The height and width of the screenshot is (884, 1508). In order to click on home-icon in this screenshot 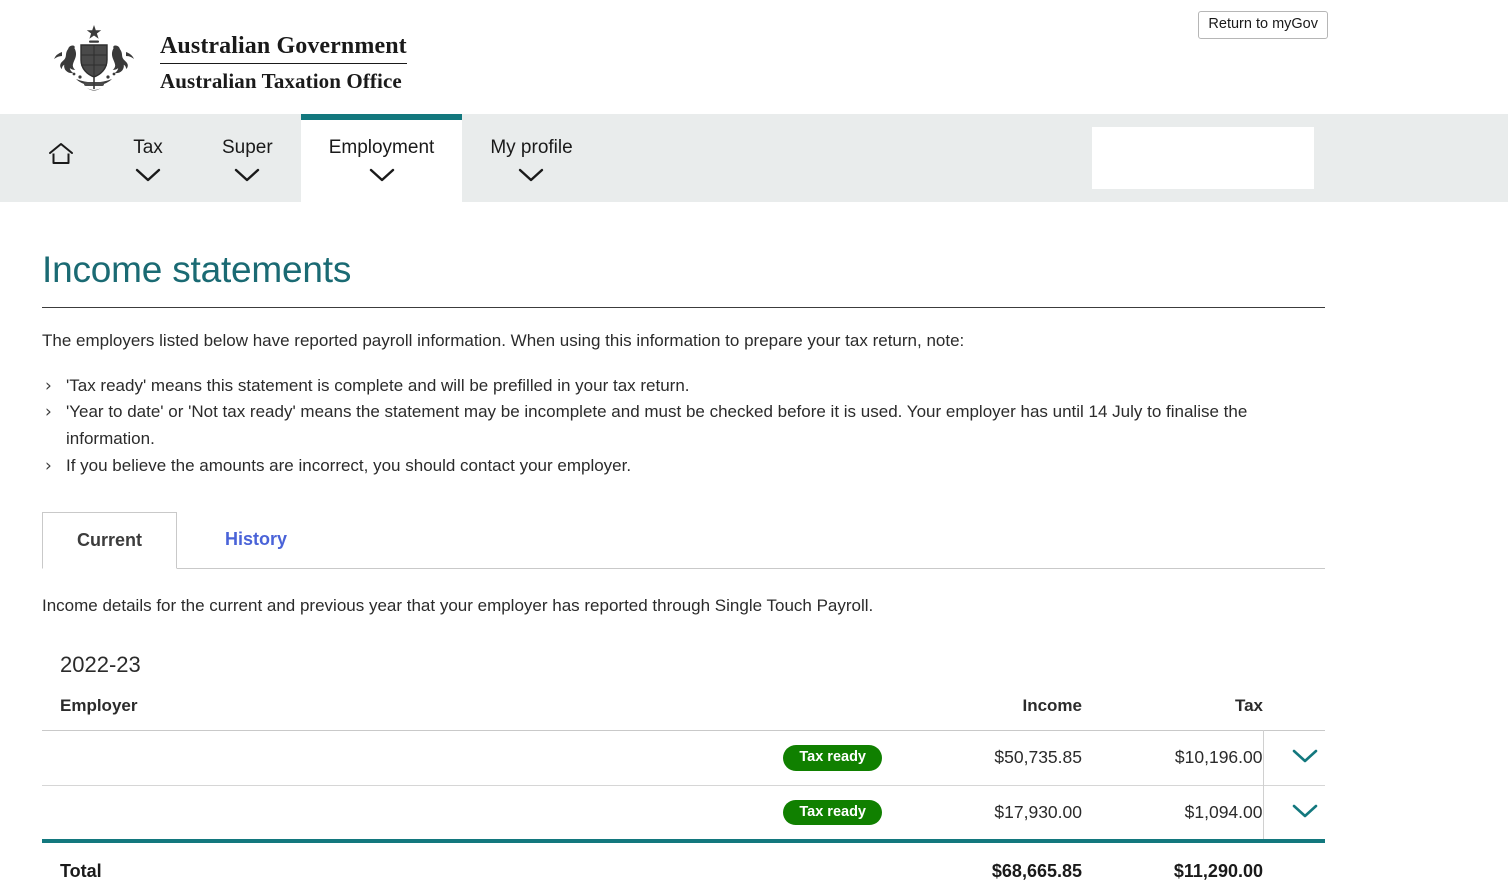, I will do `click(61, 154)`.